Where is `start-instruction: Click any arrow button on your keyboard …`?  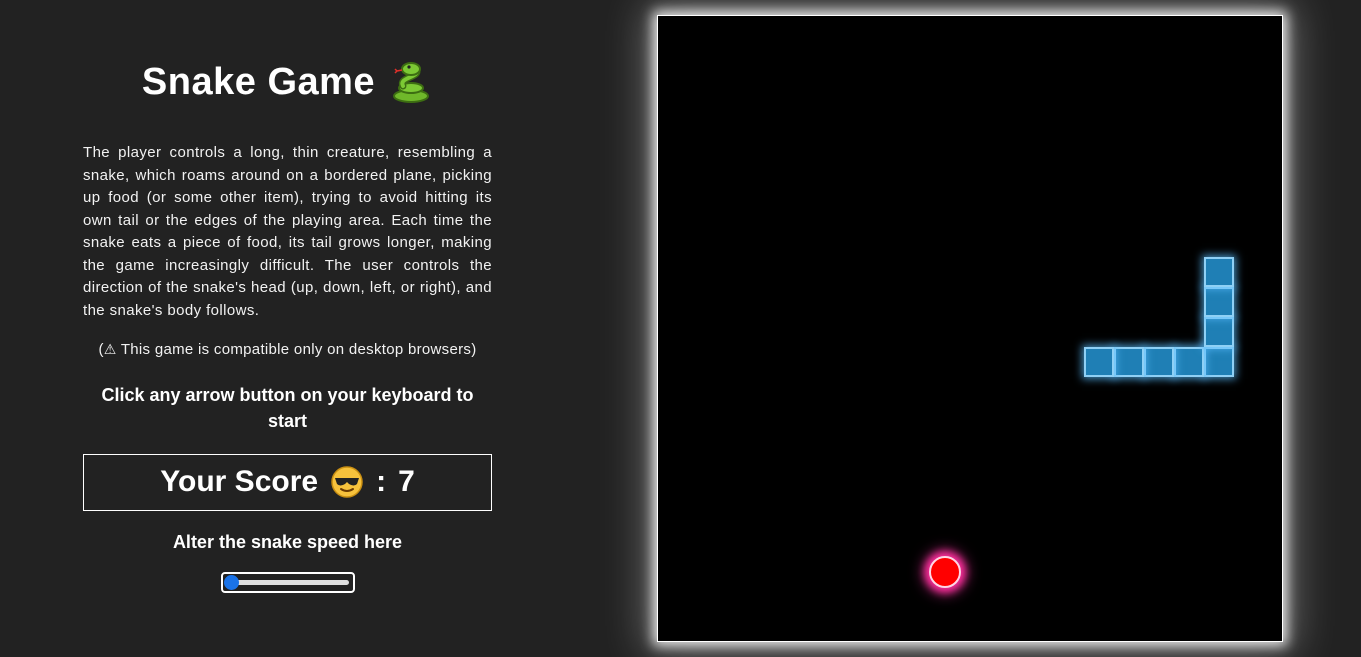 start-instruction: Click any arrow button on your keyboard … is located at coordinates (287, 407).